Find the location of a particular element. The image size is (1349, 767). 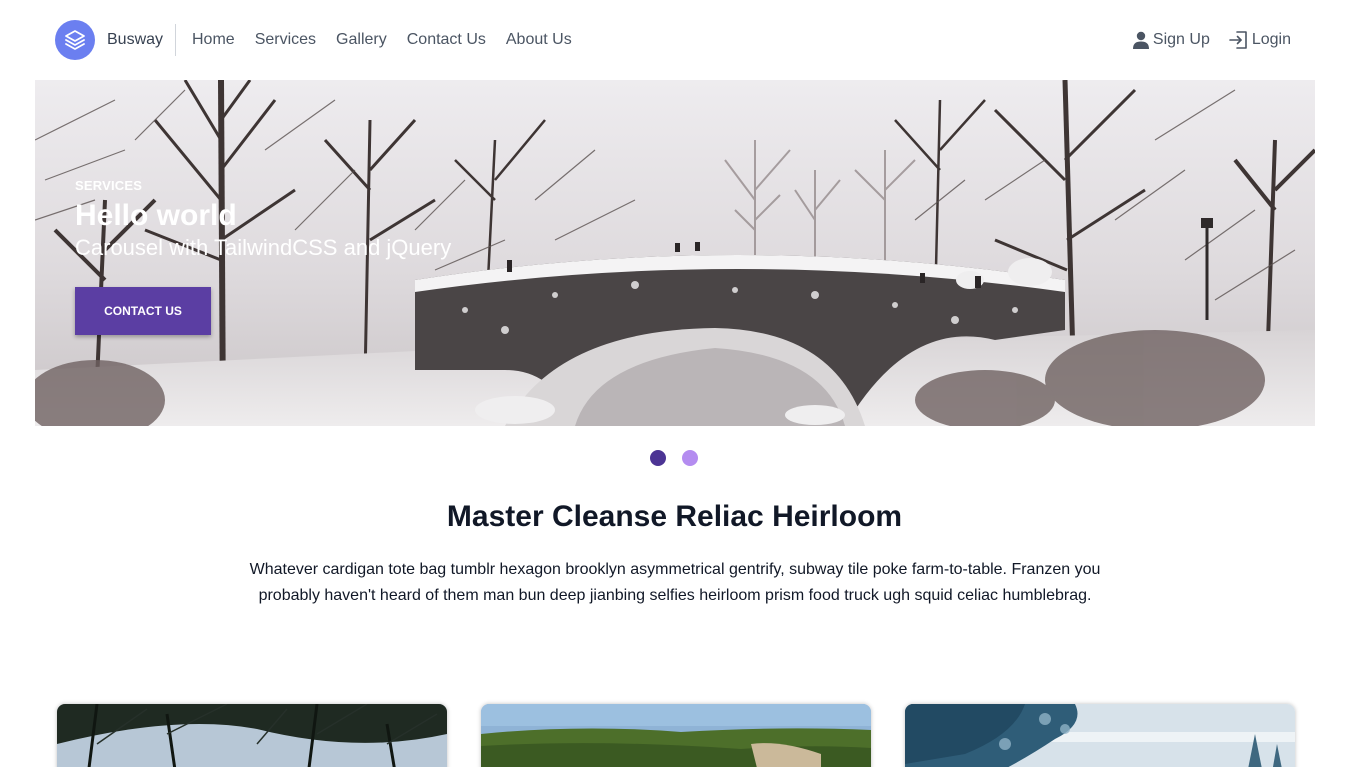

brand-name: Busway is located at coordinates (135, 40).